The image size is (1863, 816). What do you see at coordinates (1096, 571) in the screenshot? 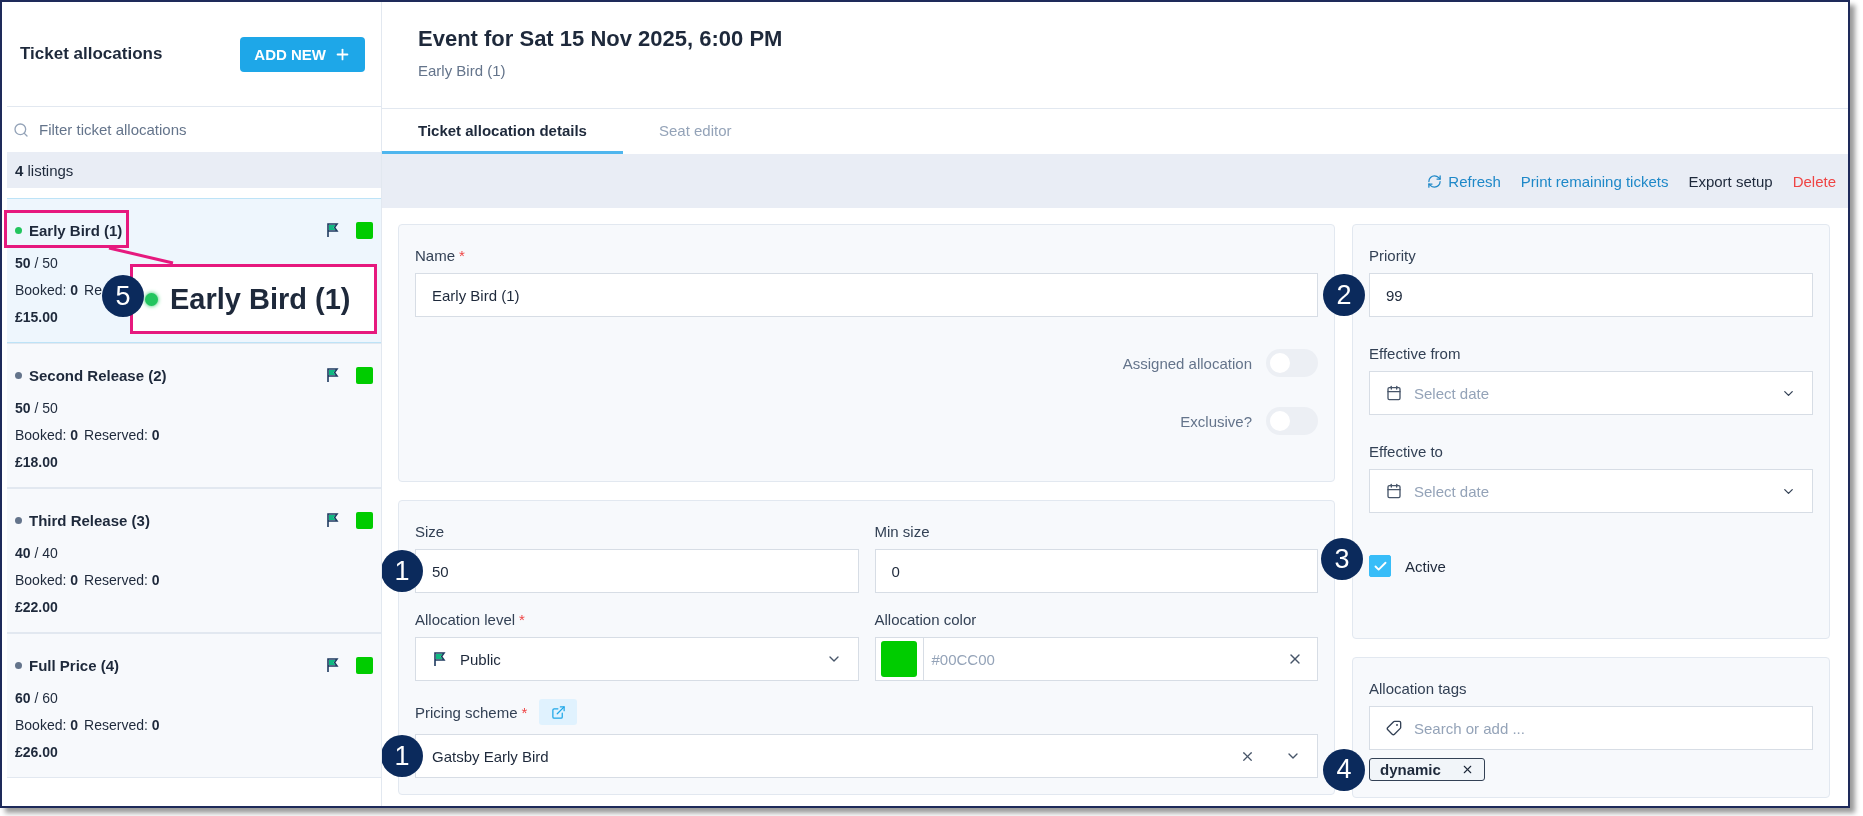
I see `min-size-field: 0` at bounding box center [1096, 571].